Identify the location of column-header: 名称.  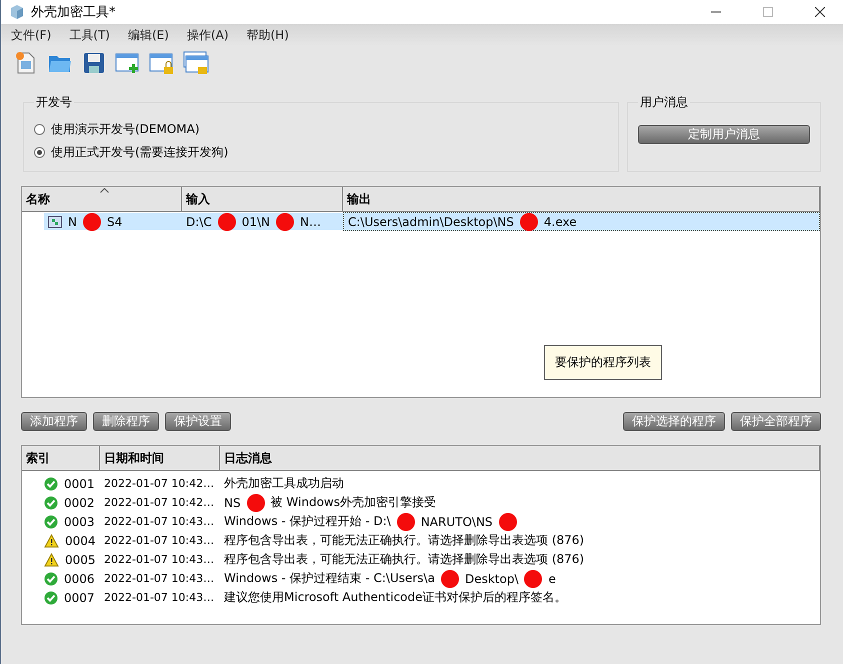
(102, 199).